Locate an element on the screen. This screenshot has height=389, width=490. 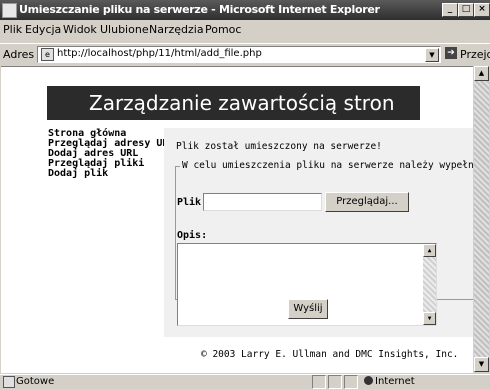
menu-pomoc: Pomoc is located at coordinates (223, 29).